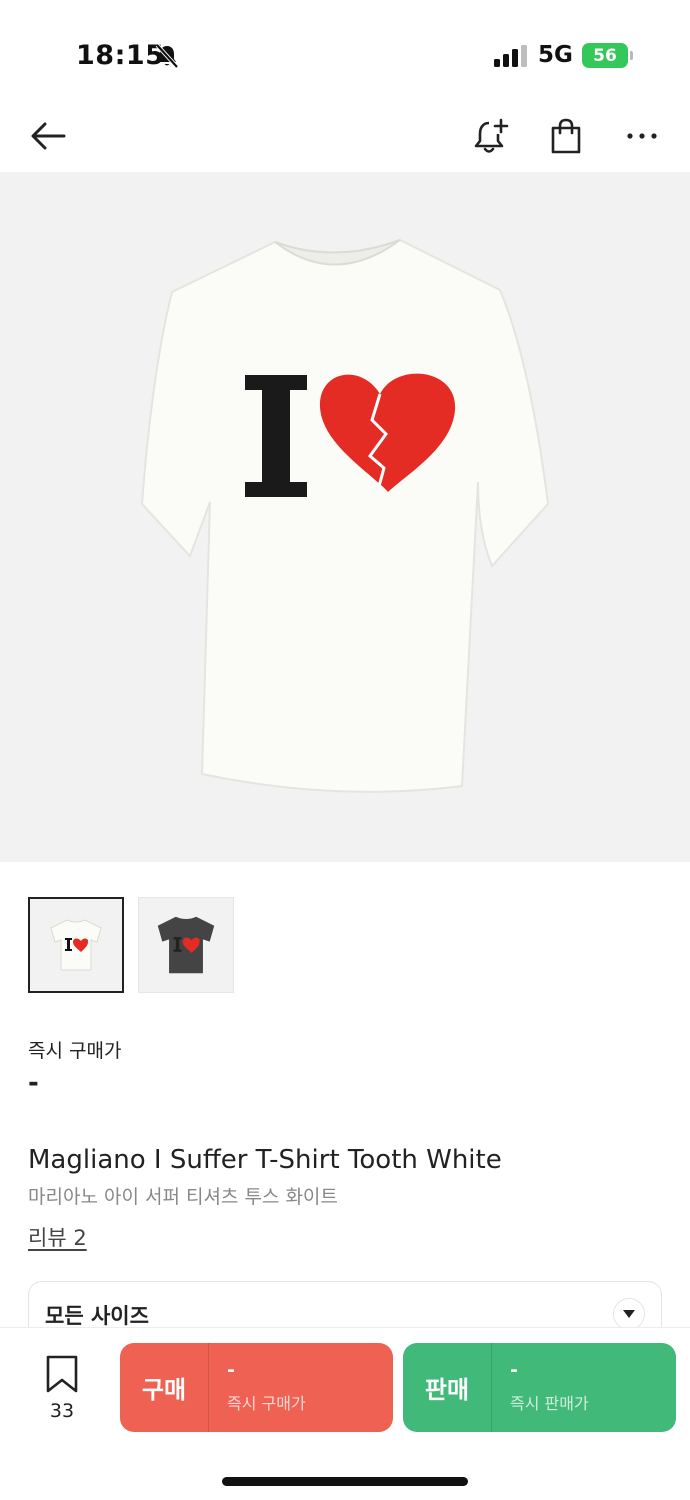 Image resolution: width=690 pixels, height=1500 pixels. Describe the element at coordinates (256, 1387) in the screenshot. I see `buy-button: 구매 - 즉시 구매가` at that location.